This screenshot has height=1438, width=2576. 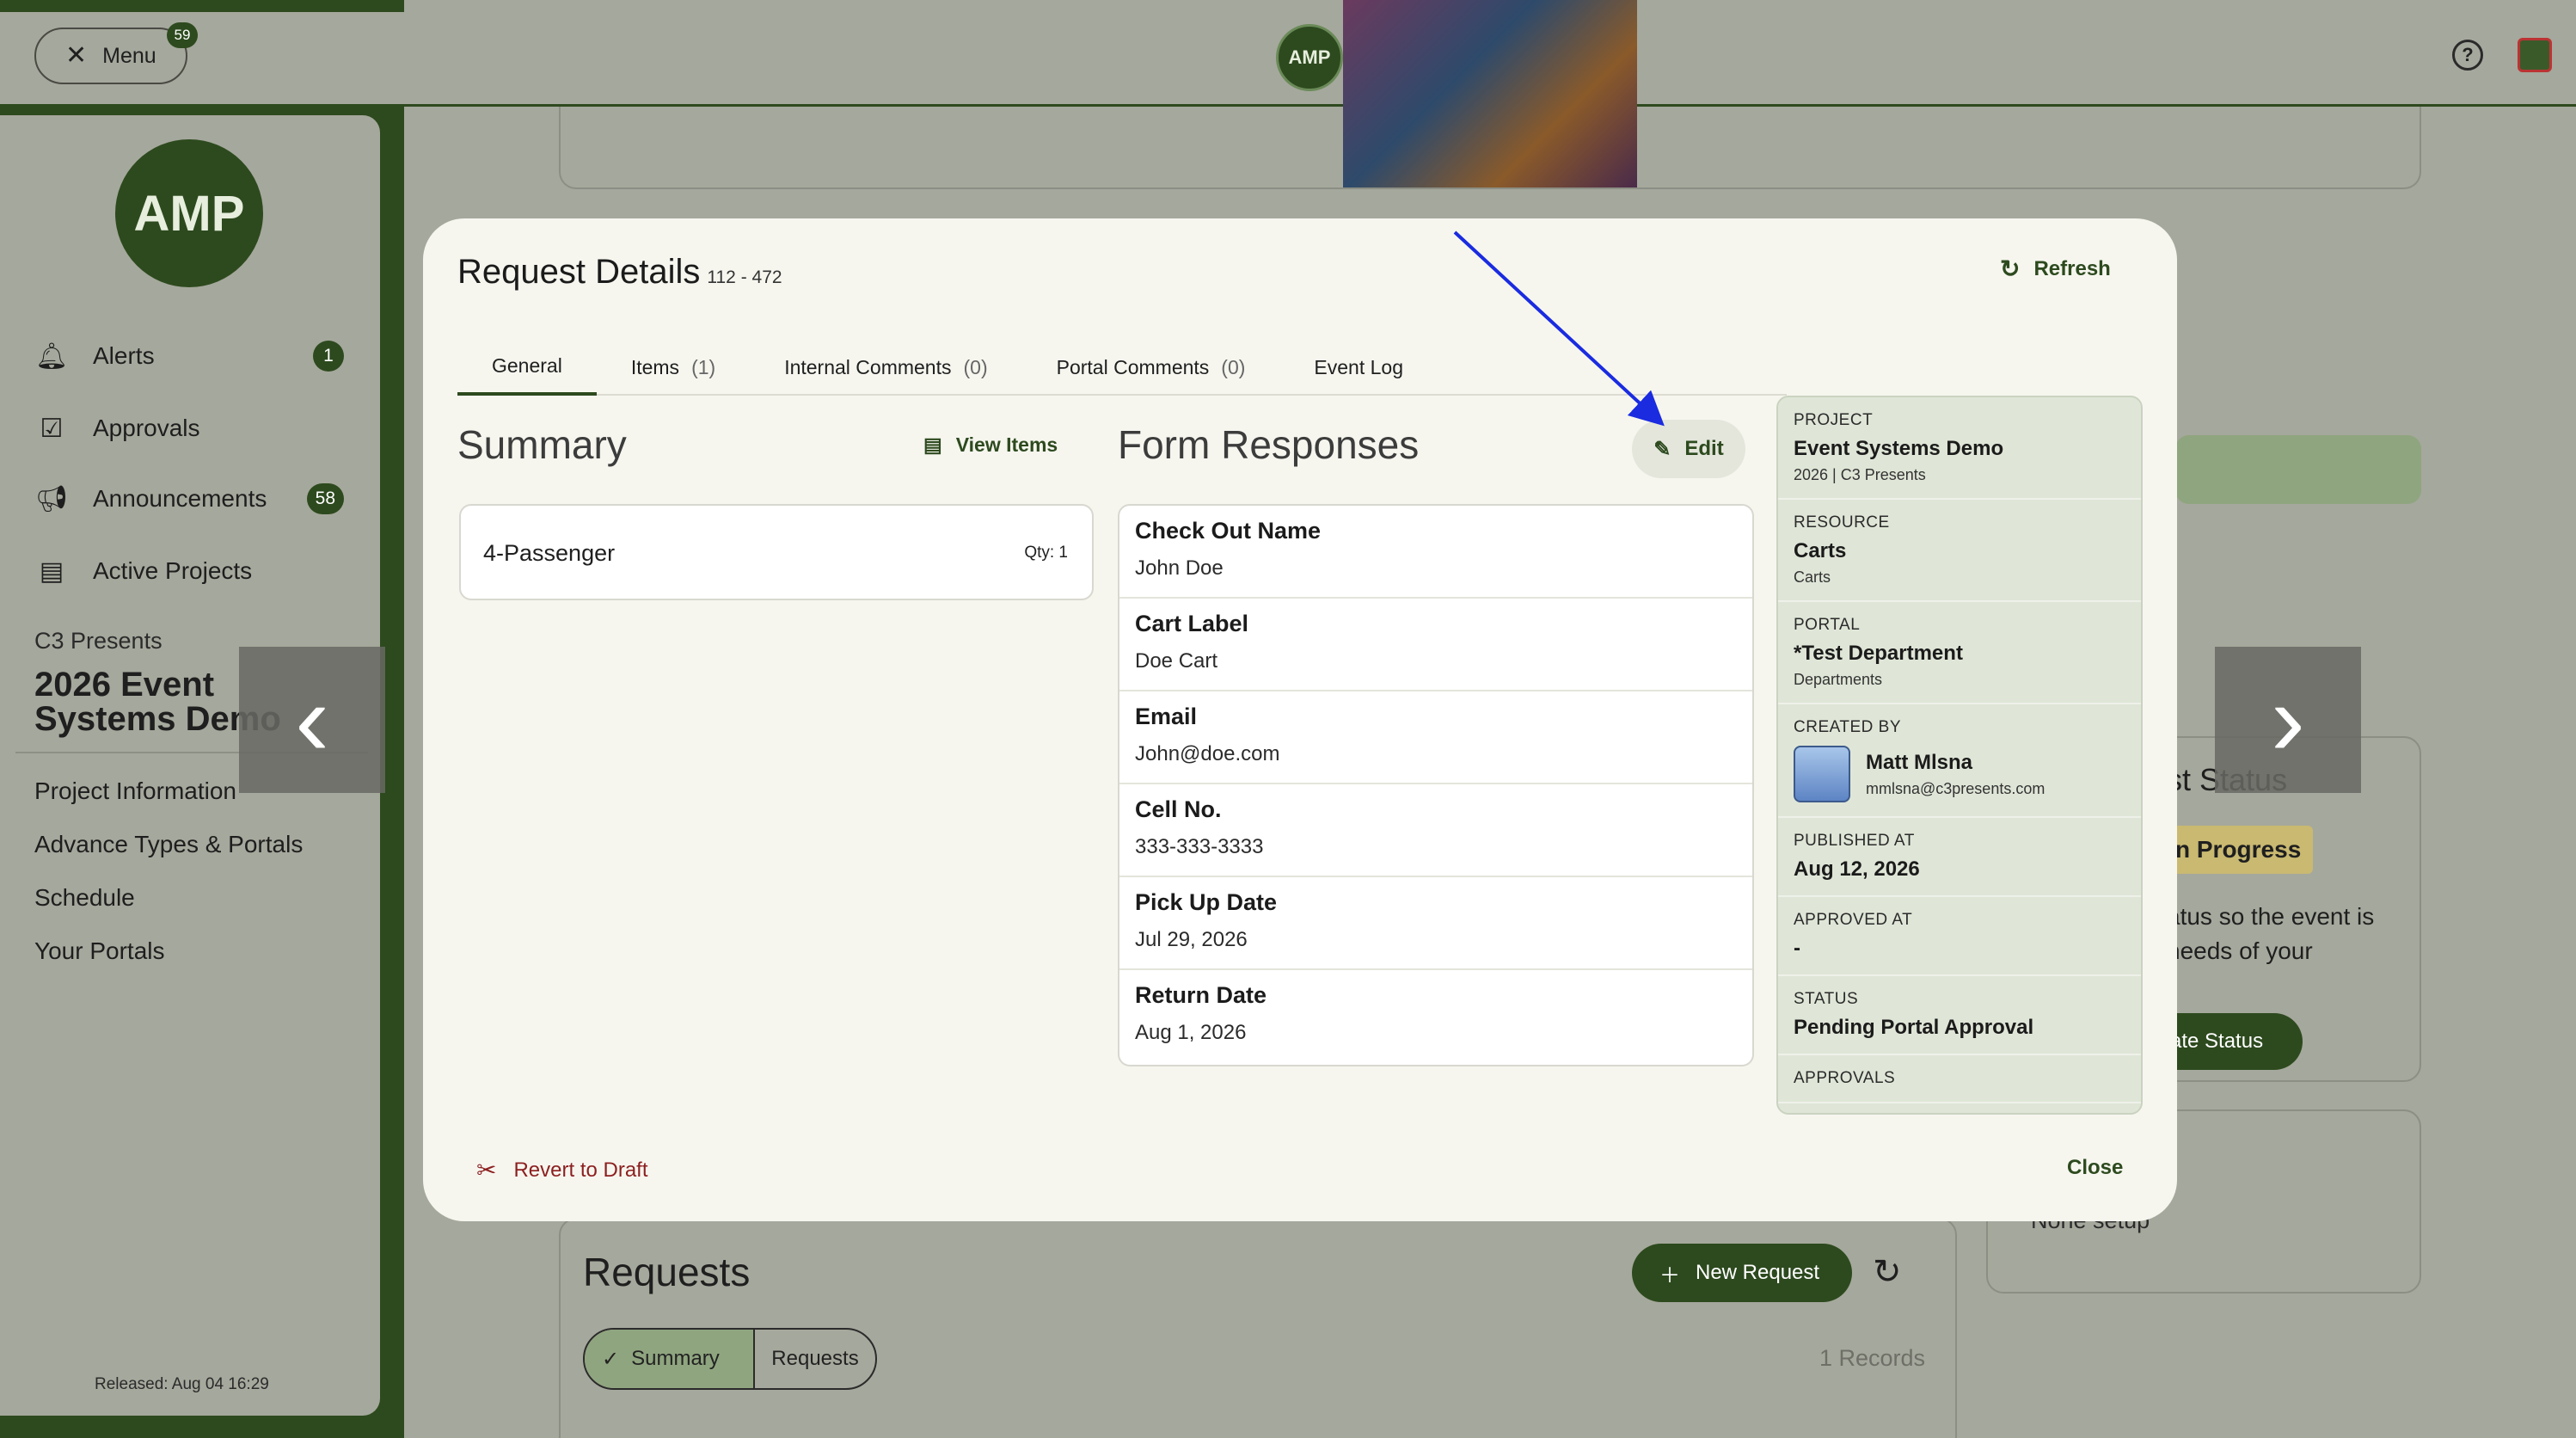 I want to click on status-description: atus so the event is needs of your, so click(x=2271, y=934).